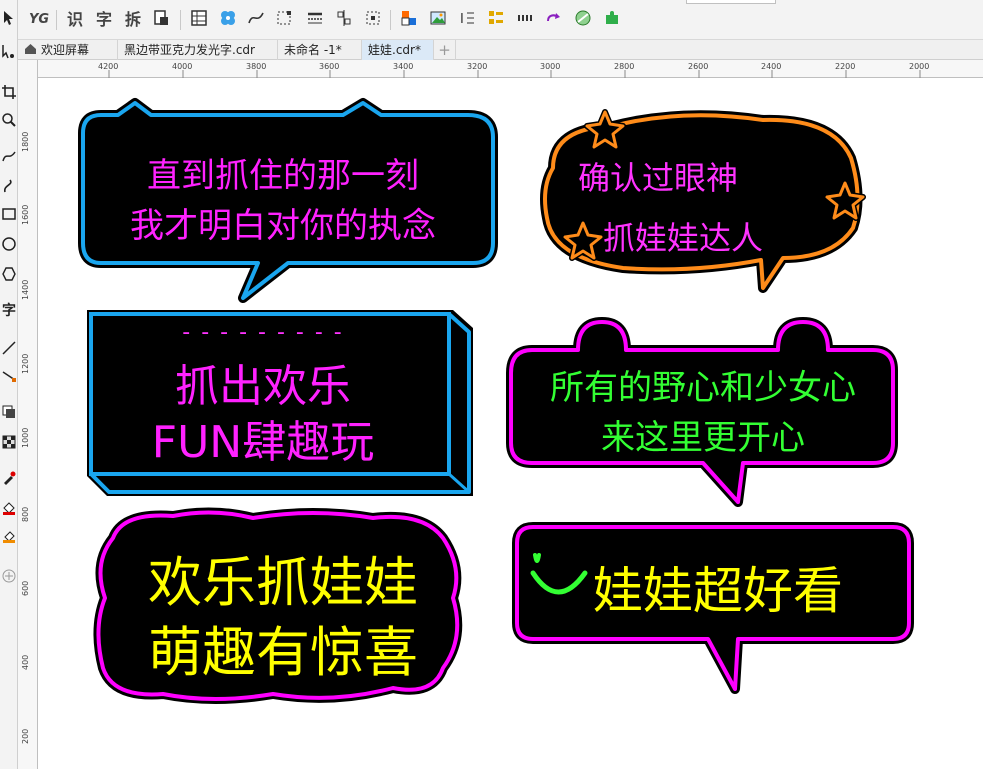 The width and height of the screenshot is (983, 769). I want to click on dots-grid-icon, so click(525, 20).